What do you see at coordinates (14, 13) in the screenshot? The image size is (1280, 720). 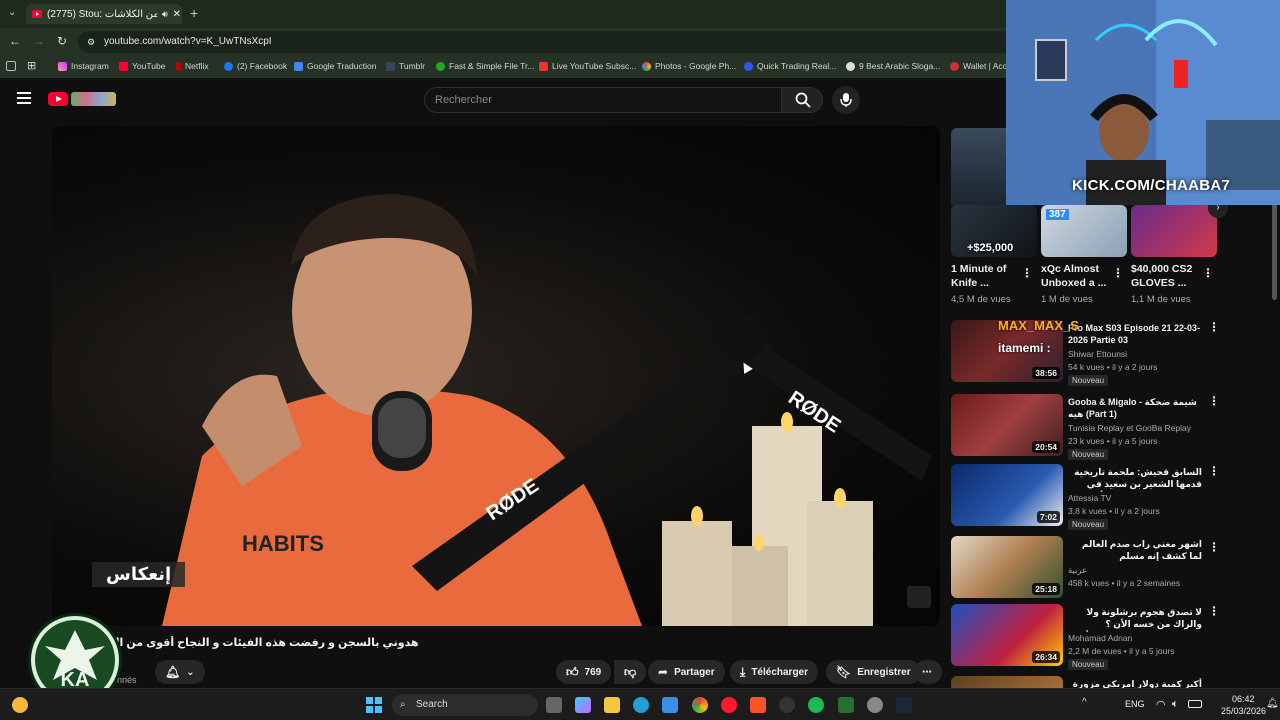 I see `tab-list-chevron-icon: ⌄` at bounding box center [14, 13].